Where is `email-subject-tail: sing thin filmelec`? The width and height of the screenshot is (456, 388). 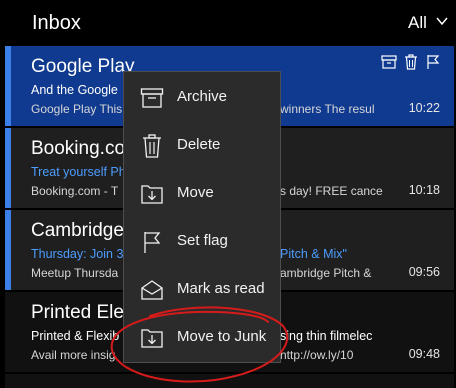 email-subject-tail: sing thin filmelec is located at coordinates (326, 336).